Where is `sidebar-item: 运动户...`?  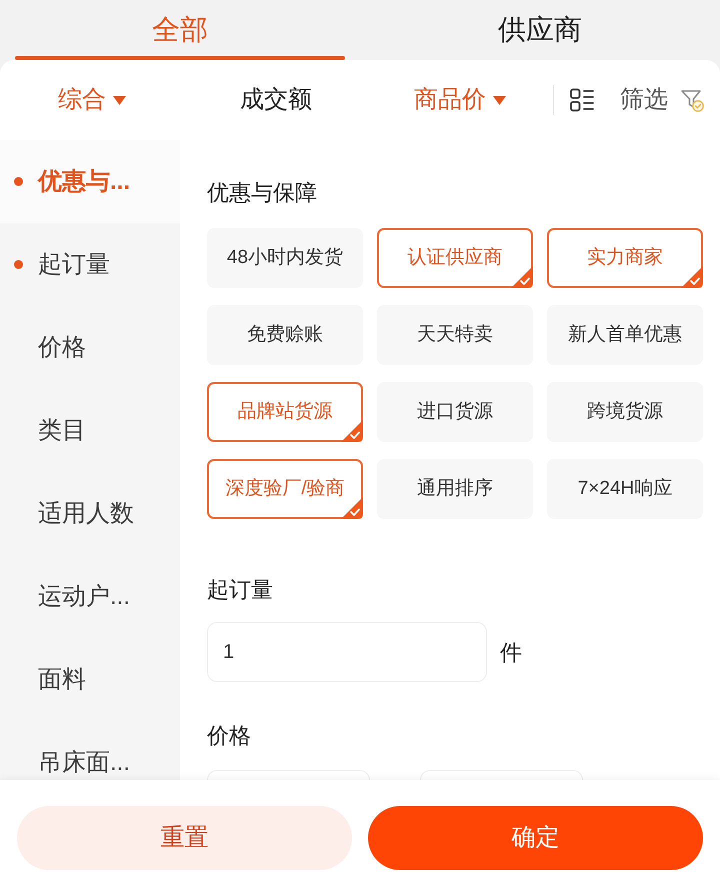
sidebar-item: 运动户... is located at coordinates (90, 596).